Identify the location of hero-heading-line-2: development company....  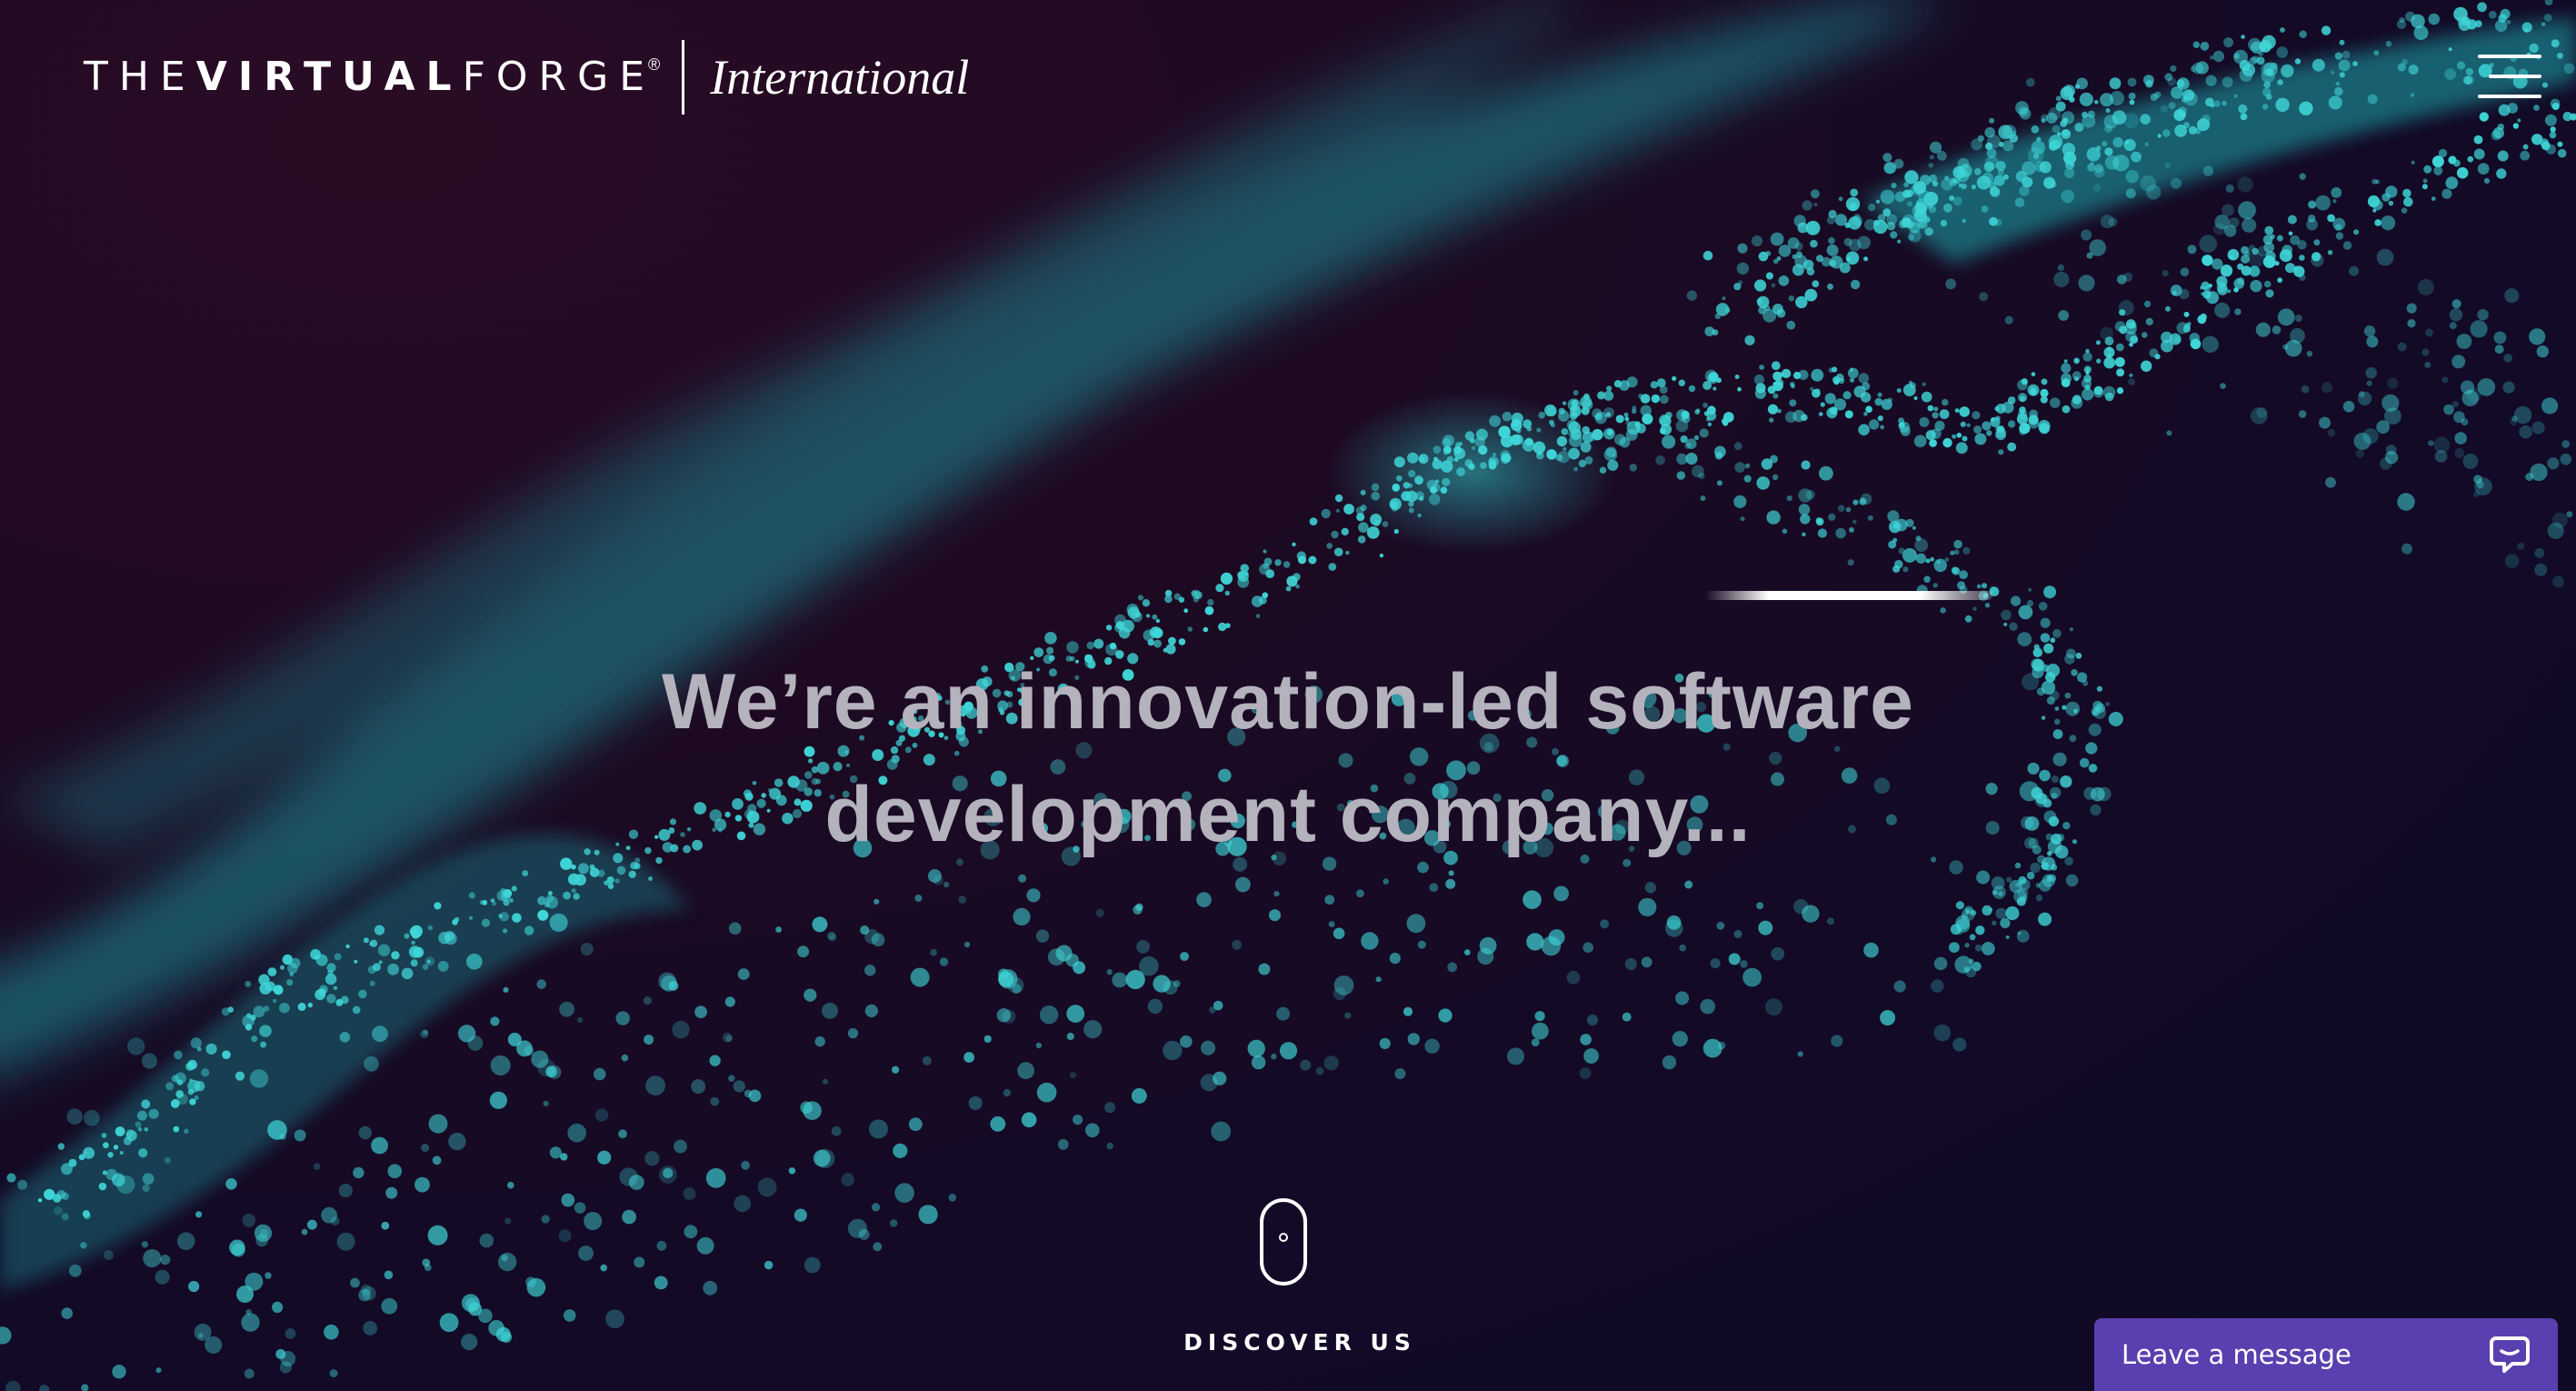
(1288, 814).